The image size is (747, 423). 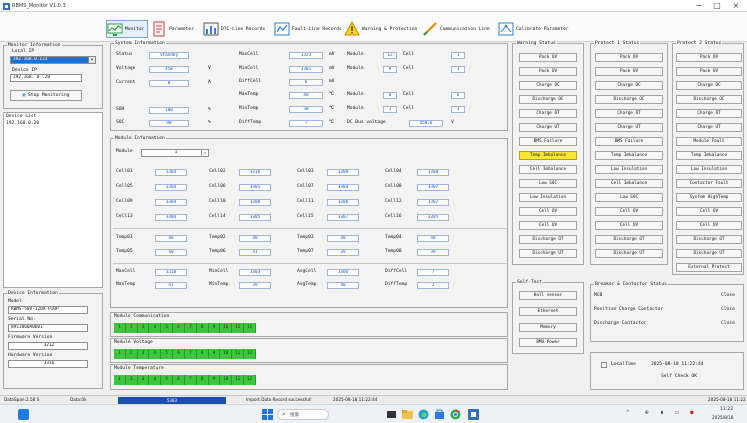 What do you see at coordinates (709, 57) in the screenshot?
I see `protect-indicator: Pack OV` at bounding box center [709, 57].